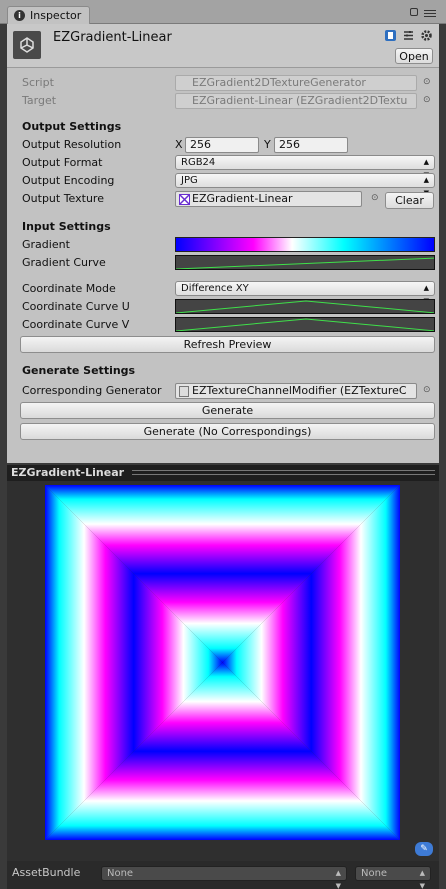 This screenshot has height=889, width=446. What do you see at coordinates (222, 145) in the screenshot?
I see `resolution-x-input: 256` at bounding box center [222, 145].